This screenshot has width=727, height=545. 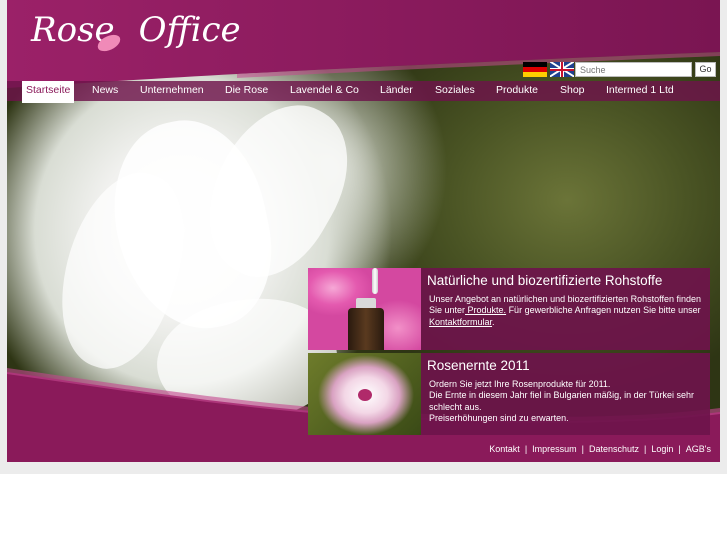 What do you see at coordinates (486, 310) in the screenshot?
I see `produkte-link: Produkte.` at bounding box center [486, 310].